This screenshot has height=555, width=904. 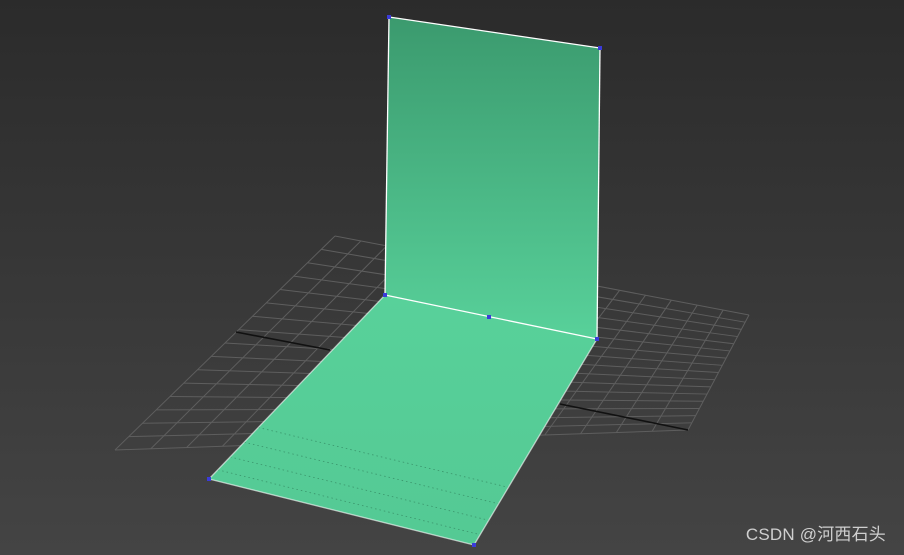 What do you see at coordinates (815, 534) in the screenshot?
I see `watermark-text: CSDN @河西石头` at bounding box center [815, 534].